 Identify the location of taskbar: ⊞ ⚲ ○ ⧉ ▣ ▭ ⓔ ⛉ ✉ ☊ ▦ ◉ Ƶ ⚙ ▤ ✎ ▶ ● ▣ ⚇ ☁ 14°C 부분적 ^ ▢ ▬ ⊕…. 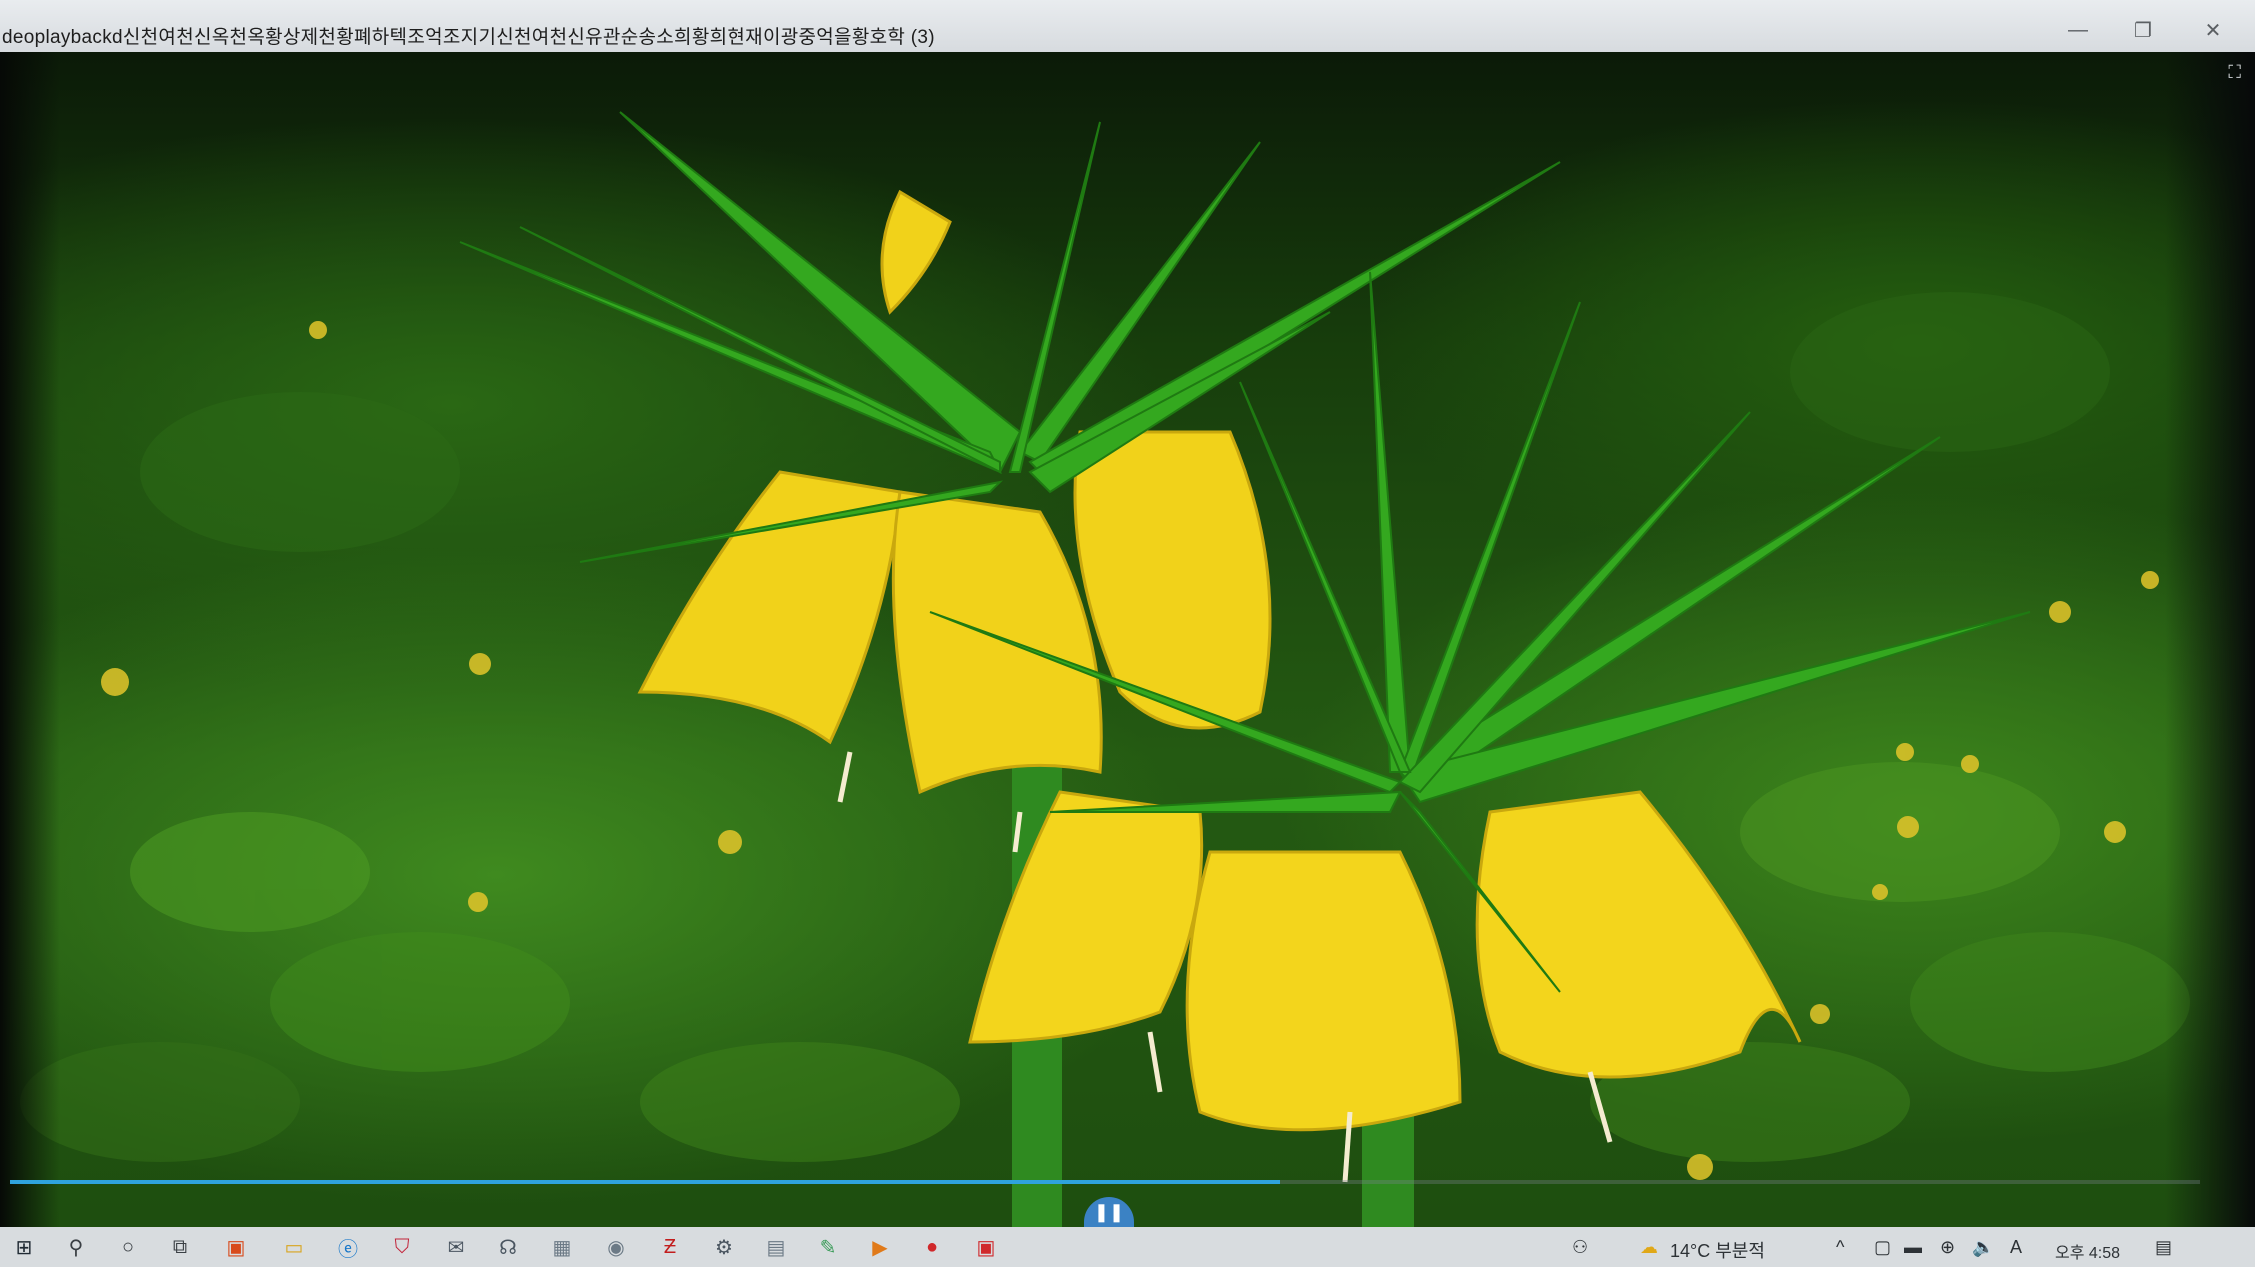
(1127, 1247).